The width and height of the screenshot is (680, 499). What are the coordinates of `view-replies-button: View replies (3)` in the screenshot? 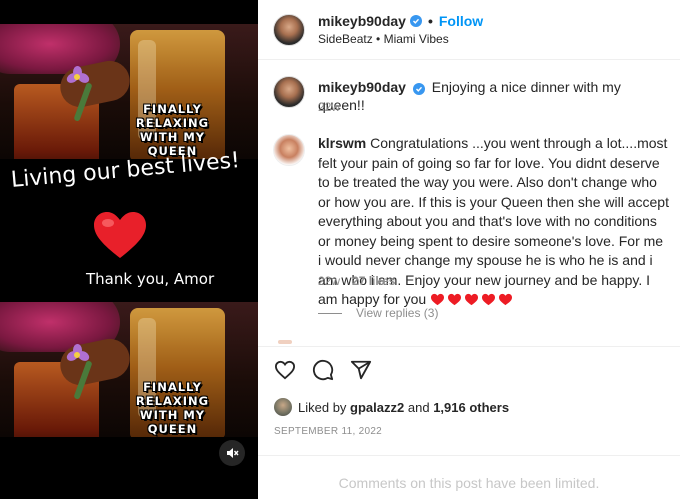 It's located at (378, 313).